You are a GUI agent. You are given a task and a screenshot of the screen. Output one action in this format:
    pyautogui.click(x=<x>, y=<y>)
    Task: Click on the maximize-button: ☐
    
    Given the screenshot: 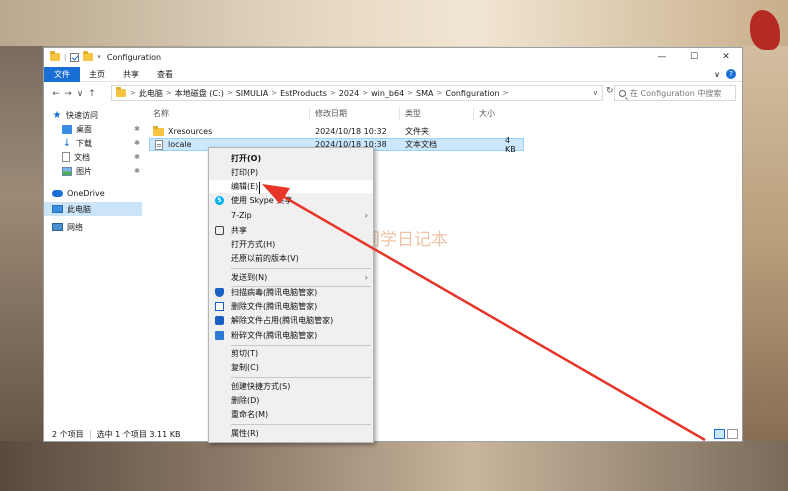 What is the action you would take?
    pyautogui.click(x=694, y=57)
    